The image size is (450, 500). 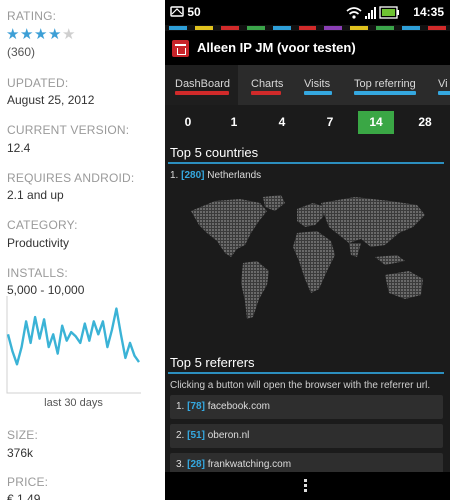 I want to click on tab-top-referring: Top referring, so click(x=387, y=85).